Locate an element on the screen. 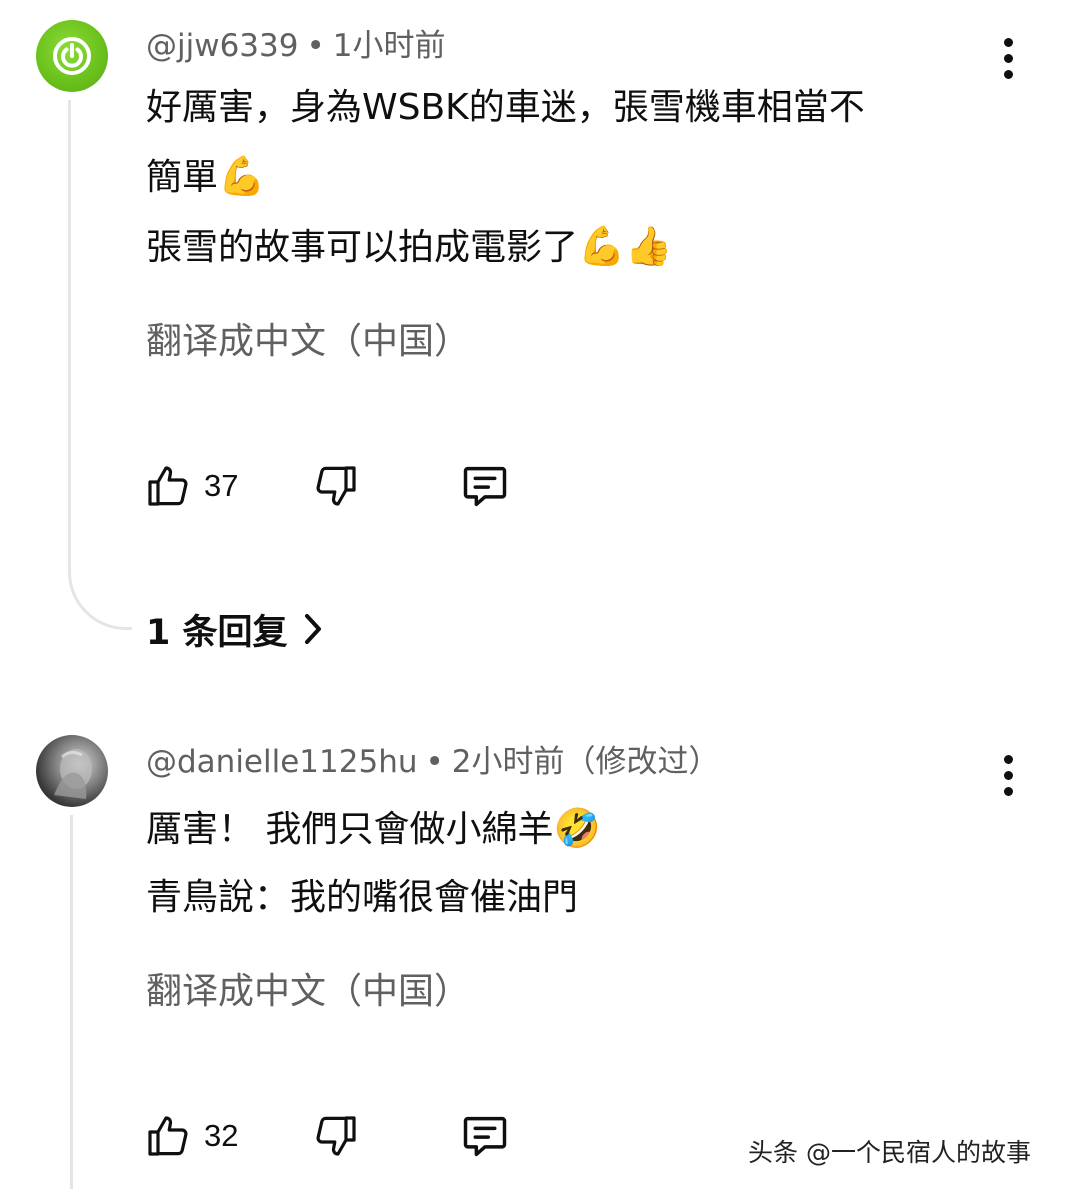  rolling-laughing-icon: 🤣 is located at coordinates (577, 828).